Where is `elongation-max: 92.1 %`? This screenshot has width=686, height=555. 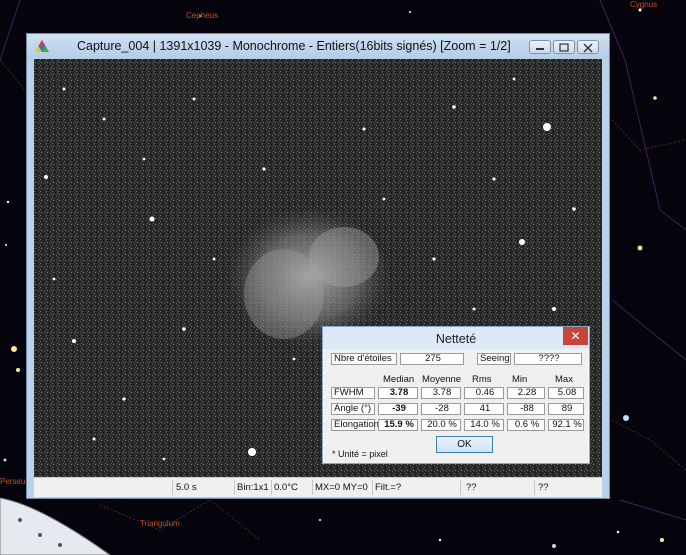 elongation-max: 92.1 % is located at coordinates (566, 425).